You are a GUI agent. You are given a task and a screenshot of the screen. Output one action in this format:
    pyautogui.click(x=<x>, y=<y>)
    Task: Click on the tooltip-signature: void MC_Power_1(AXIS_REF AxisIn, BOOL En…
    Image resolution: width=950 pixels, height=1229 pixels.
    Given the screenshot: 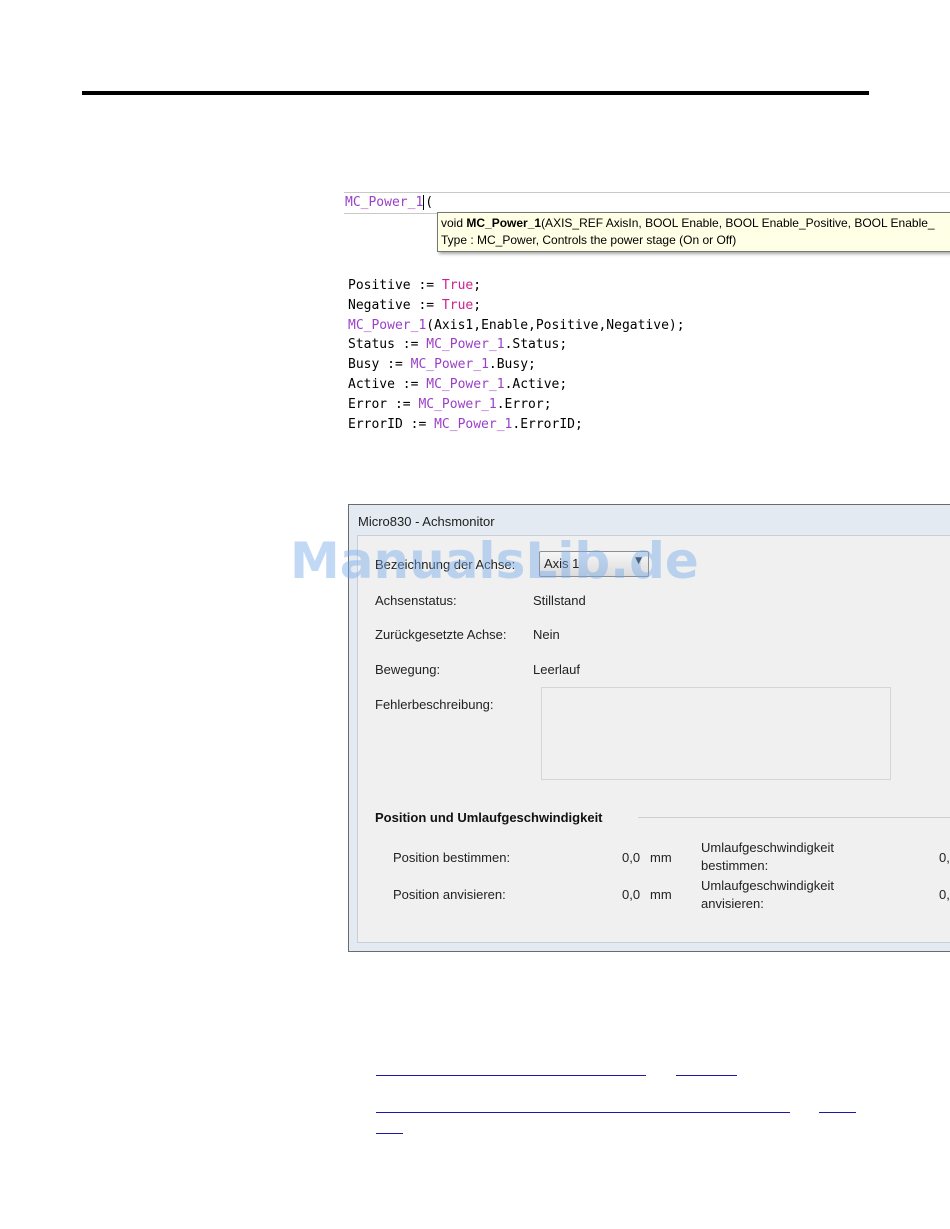 What is the action you would take?
    pyautogui.click(x=688, y=223)
    